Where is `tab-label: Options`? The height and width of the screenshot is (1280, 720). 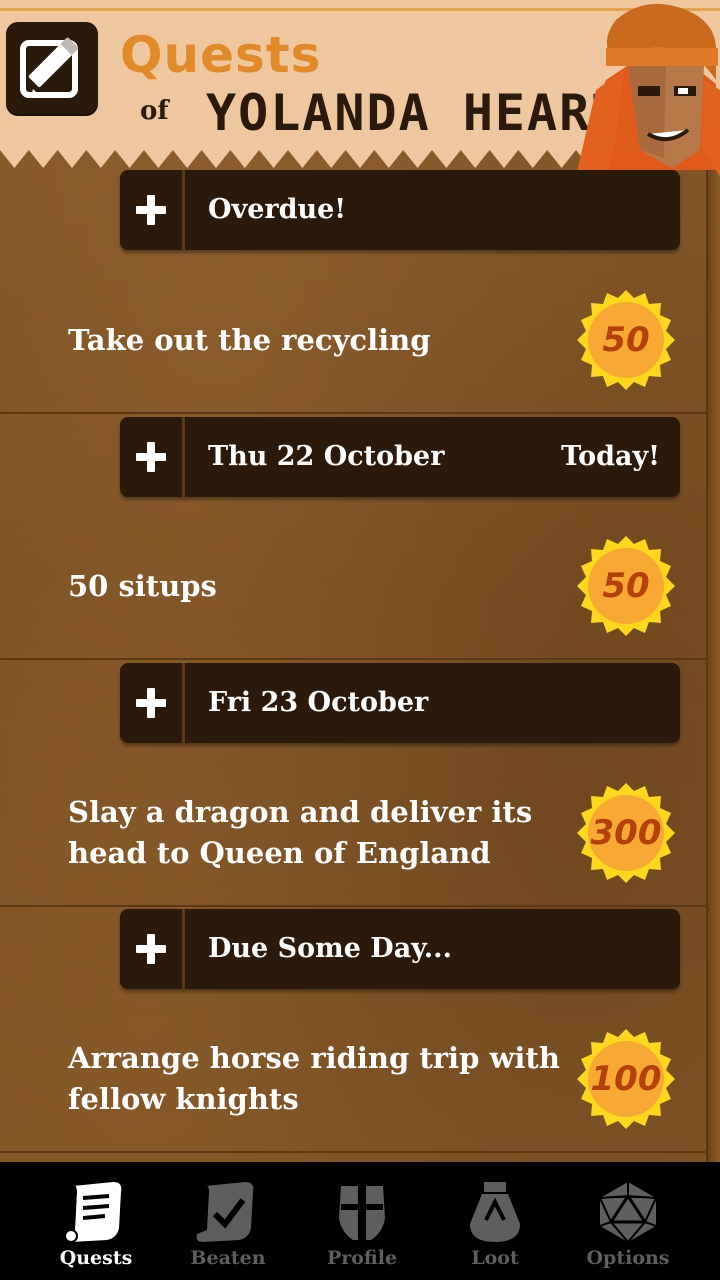
tab-label: Options is located at coordinates (628, 1258).